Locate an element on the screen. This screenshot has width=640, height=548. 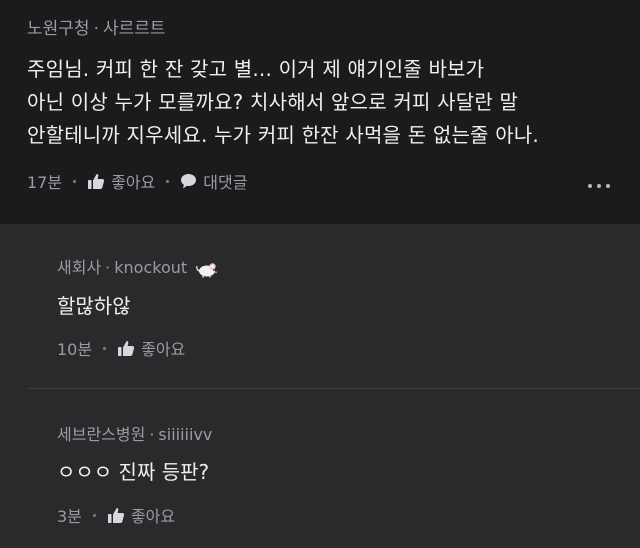
mouse-icon is located at coordinates (207, 269).